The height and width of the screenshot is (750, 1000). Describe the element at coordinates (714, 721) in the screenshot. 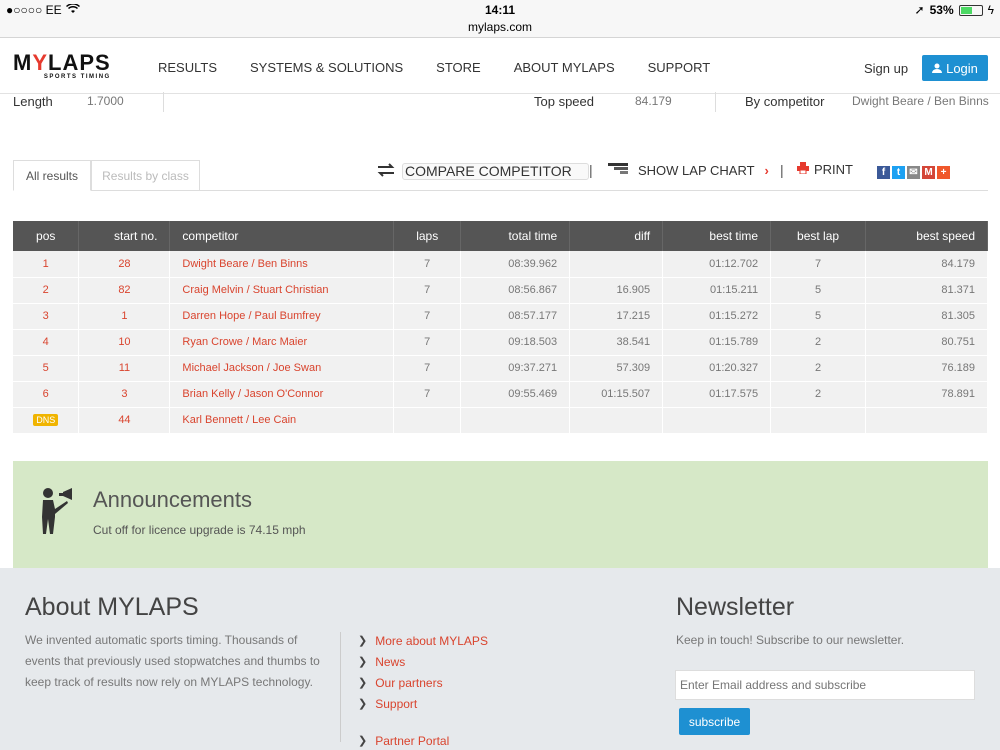

I see `subscribe-button: subscribe` at that location.